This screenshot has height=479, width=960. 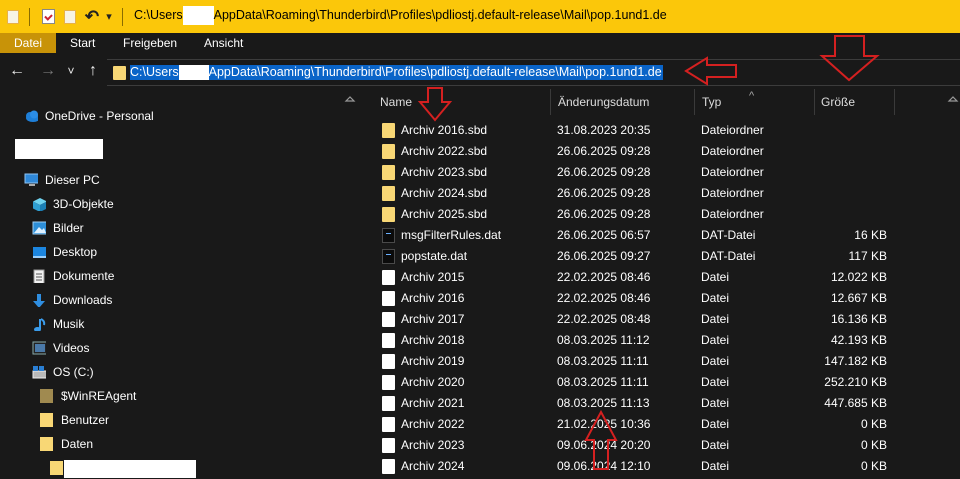 What do you see at coordinates (122, 17) in the screenshot?
I see `separator` at bounding box center [122, 17].